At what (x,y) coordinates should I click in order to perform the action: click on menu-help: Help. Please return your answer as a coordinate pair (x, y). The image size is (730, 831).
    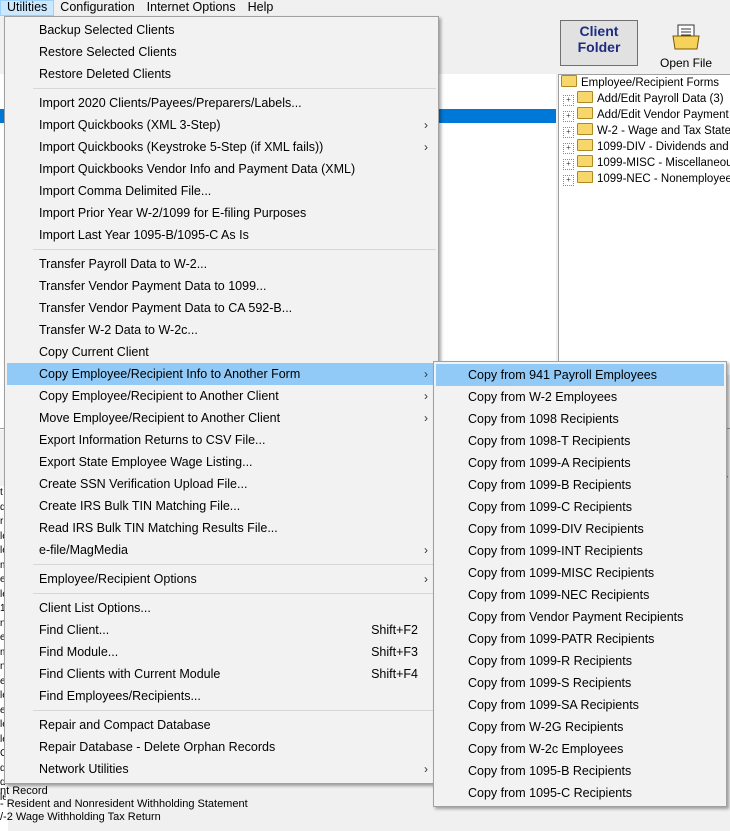
    Looking at the image, I should click on (261, 8).